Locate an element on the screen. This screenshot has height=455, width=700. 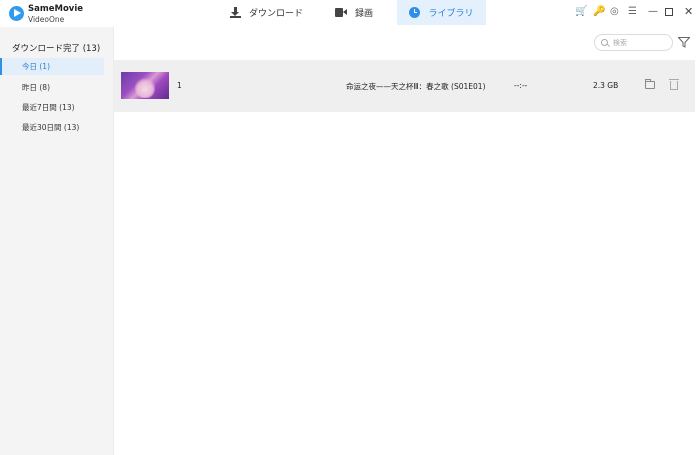
maximize-button is located at coordinates (669, 12).